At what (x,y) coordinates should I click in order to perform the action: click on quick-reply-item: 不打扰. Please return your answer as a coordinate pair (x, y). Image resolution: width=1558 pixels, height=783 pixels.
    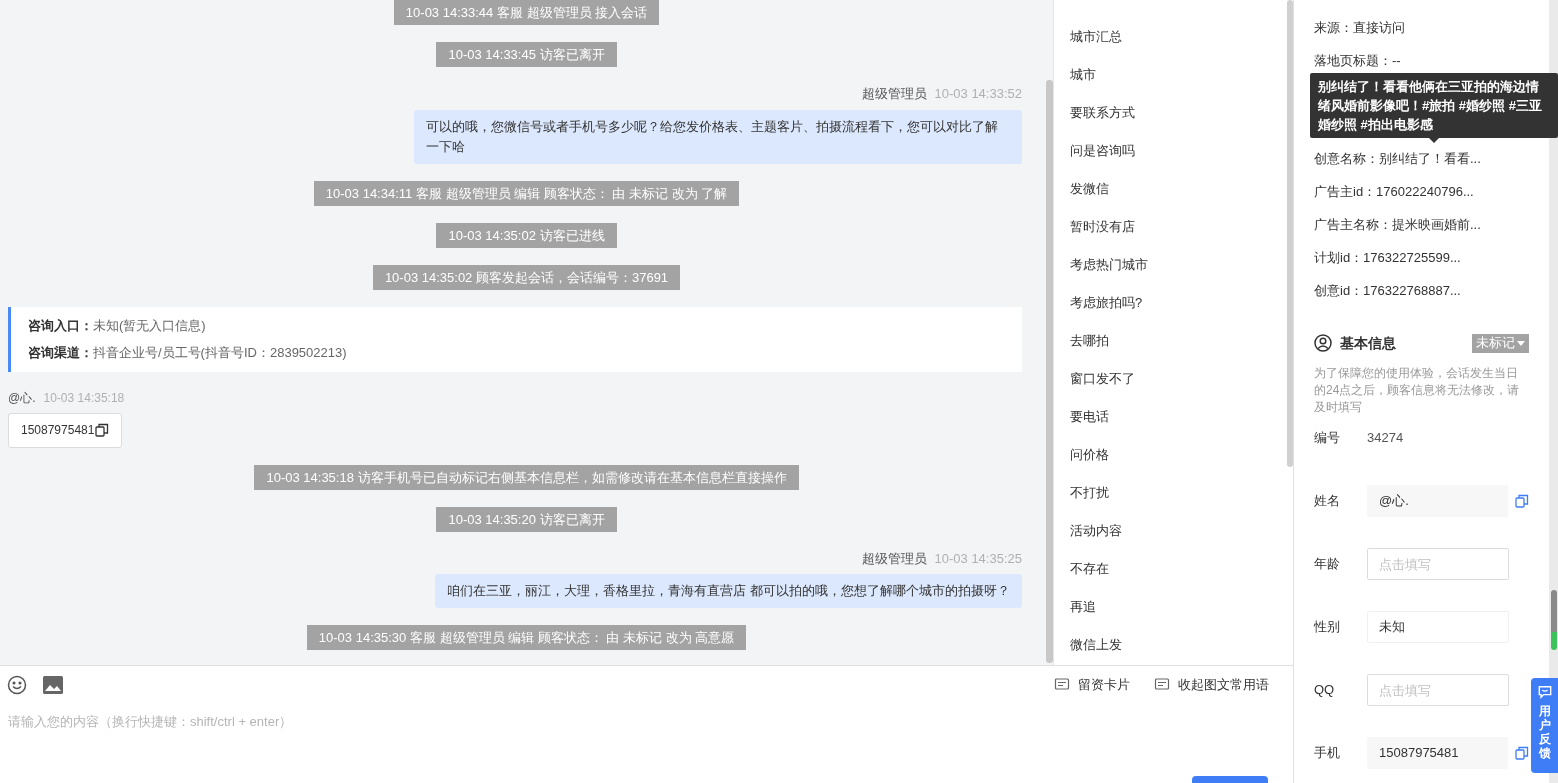
    Looking at the image, I should click on (1170, 493).